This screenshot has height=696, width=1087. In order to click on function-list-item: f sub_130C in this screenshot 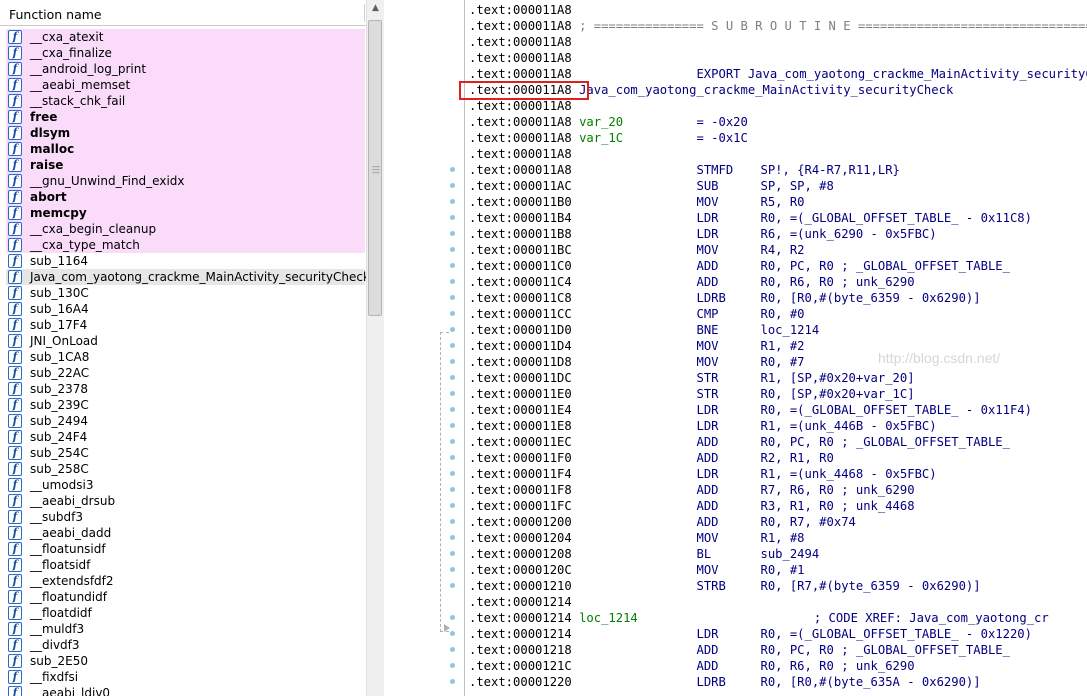, I will do `click(185, 293)`.